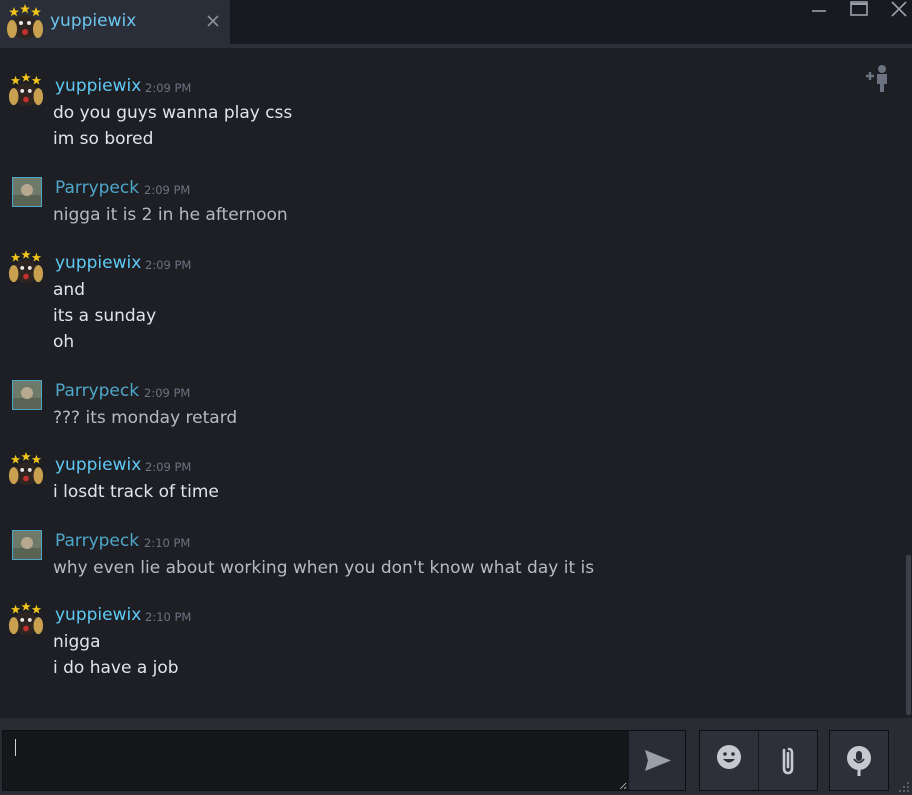 The height and width of the screenshot is (795, 912). What do you see at coordinates (908, 635) in the screenshot?
I see `scrollbar-thumb` at bounding box center [908, 635].